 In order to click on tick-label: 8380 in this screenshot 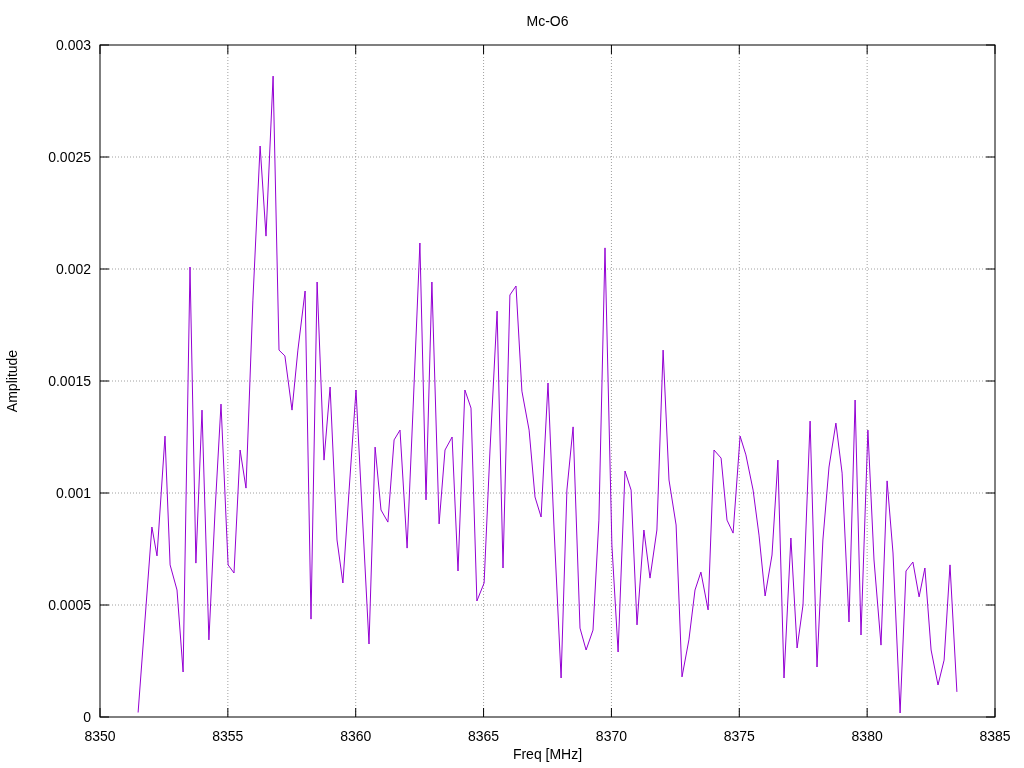, I will do `click(867, 736)`.